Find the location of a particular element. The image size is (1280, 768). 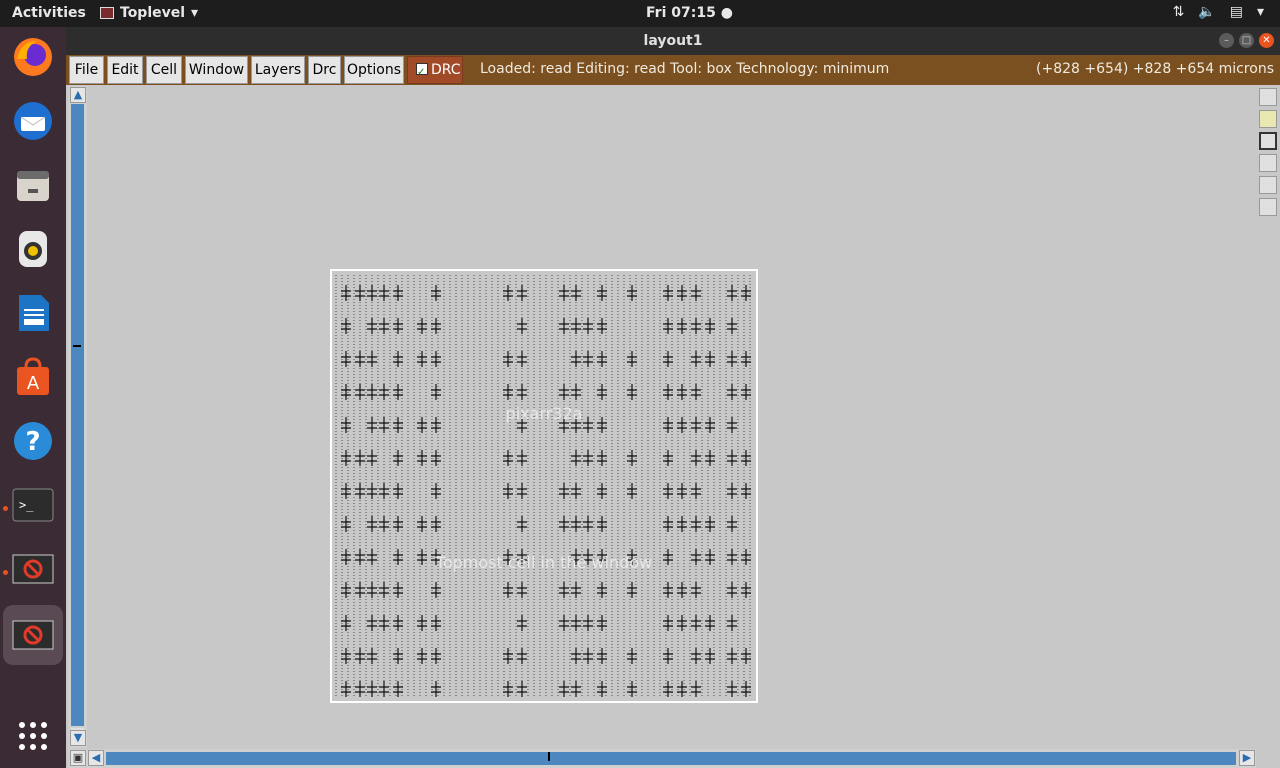

terminal-icon: >_ is located at coordinates (33, 505).